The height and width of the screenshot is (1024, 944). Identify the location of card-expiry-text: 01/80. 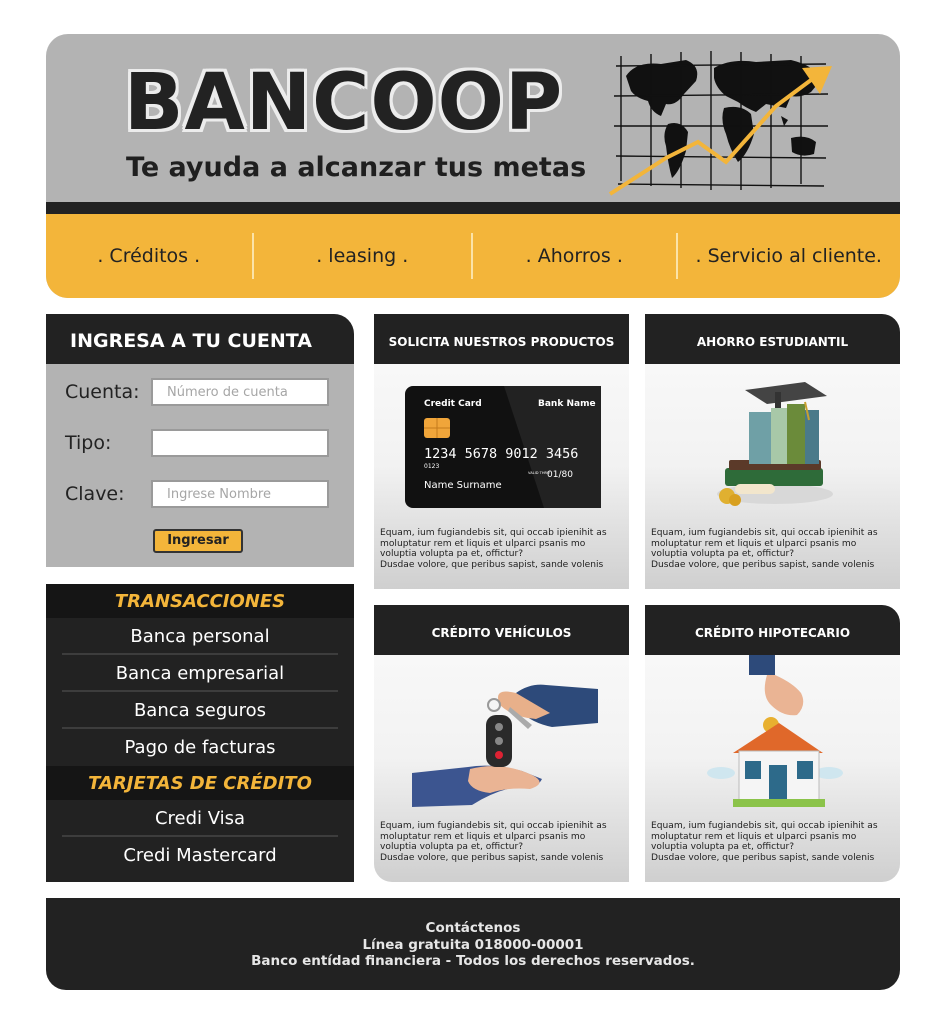
(560, 475).